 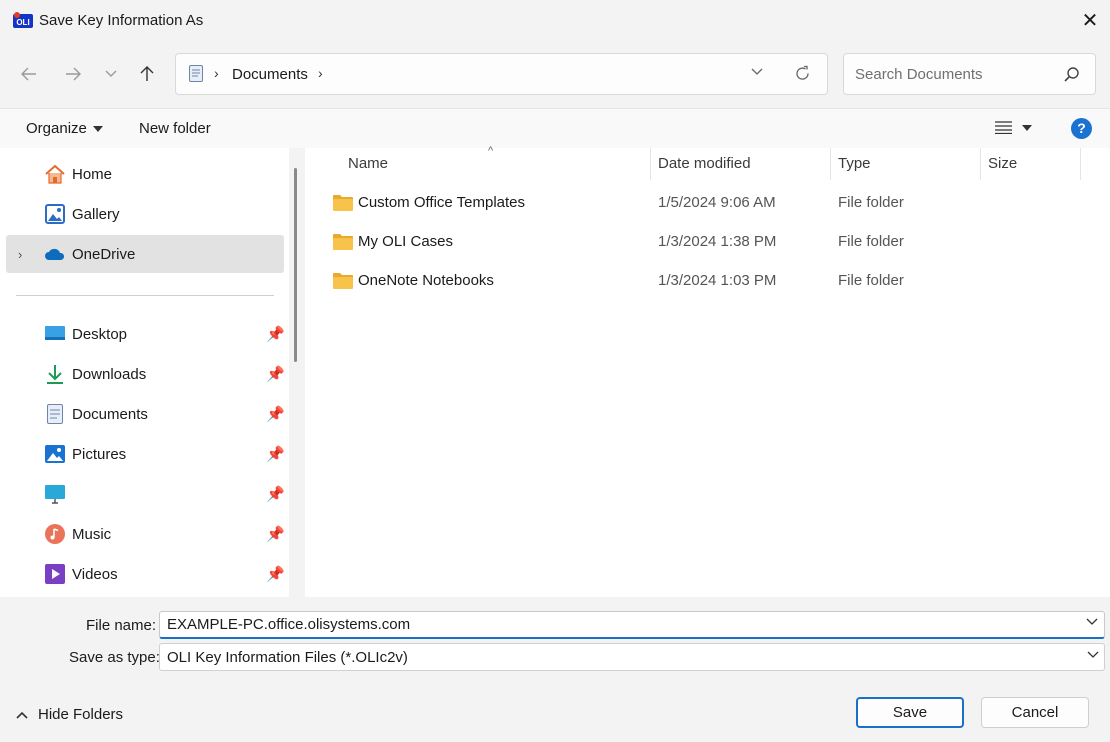 What do you see at coordinates (1002, 164) in the screenshot?
I see `column-header-size: Size` at bounding box center [1002, 164].